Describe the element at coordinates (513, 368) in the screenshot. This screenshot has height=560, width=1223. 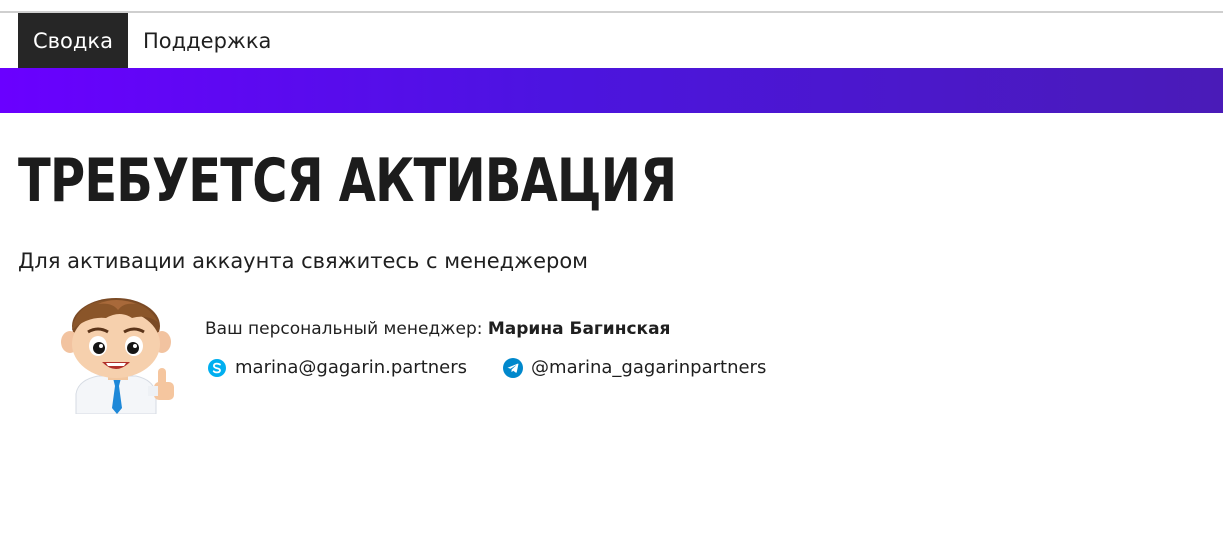
I see `telegram-icon` at that location.